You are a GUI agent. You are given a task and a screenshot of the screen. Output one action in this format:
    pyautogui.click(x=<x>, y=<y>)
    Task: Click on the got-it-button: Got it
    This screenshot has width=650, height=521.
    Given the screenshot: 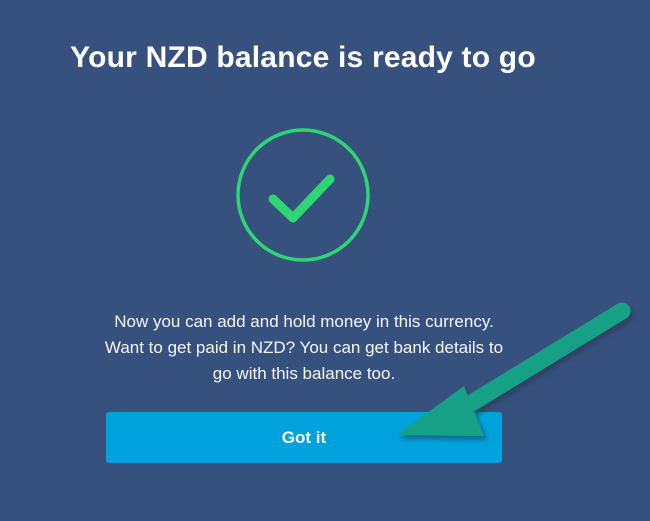 What is the action you would take?
    pyautogui.click(x=304, y=437)
    